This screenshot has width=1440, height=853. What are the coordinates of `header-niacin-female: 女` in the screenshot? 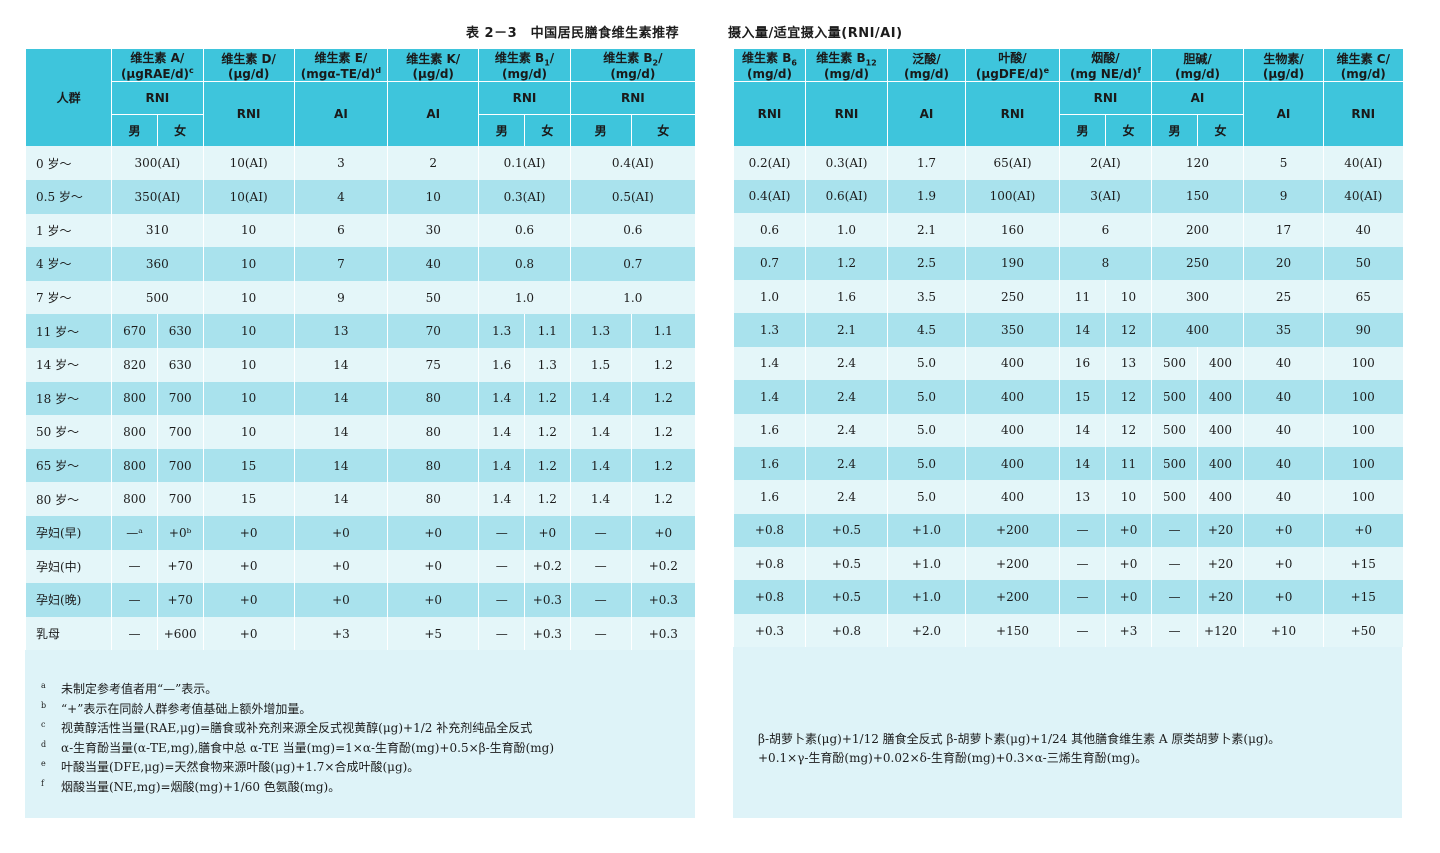 It's located at (1128, 130).